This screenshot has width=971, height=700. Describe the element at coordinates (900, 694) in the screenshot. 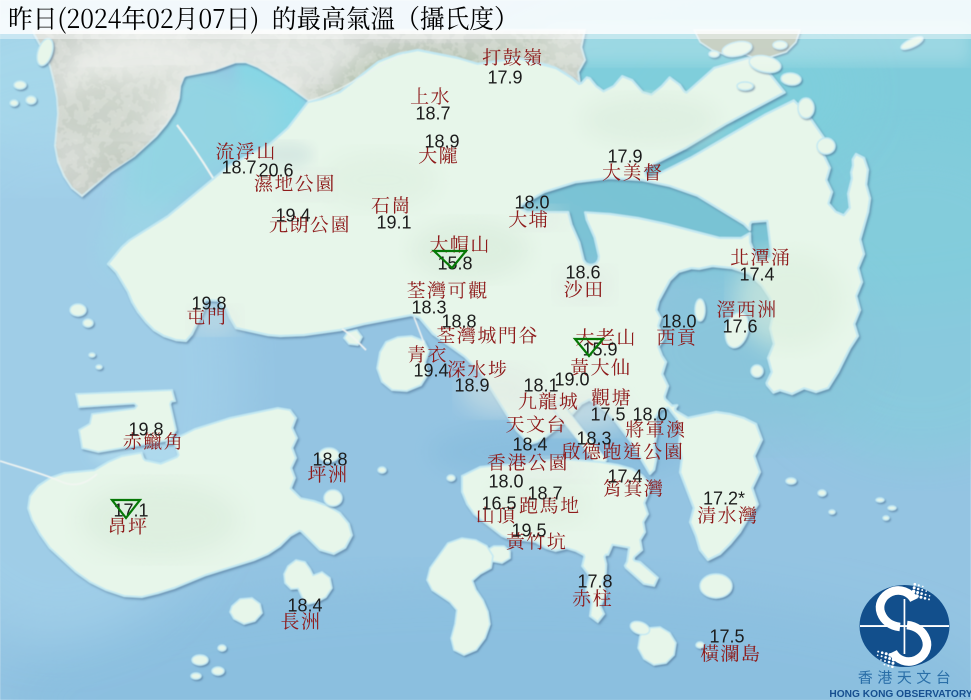

I see `svg-text: HONG KONG OBSERVATORY` at that location.